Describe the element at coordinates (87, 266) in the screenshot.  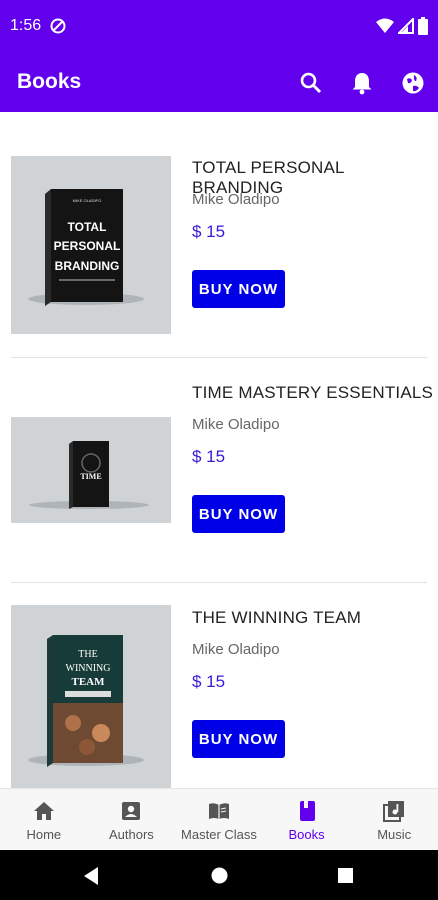
I see `cover-text: BRANDING` at that location.